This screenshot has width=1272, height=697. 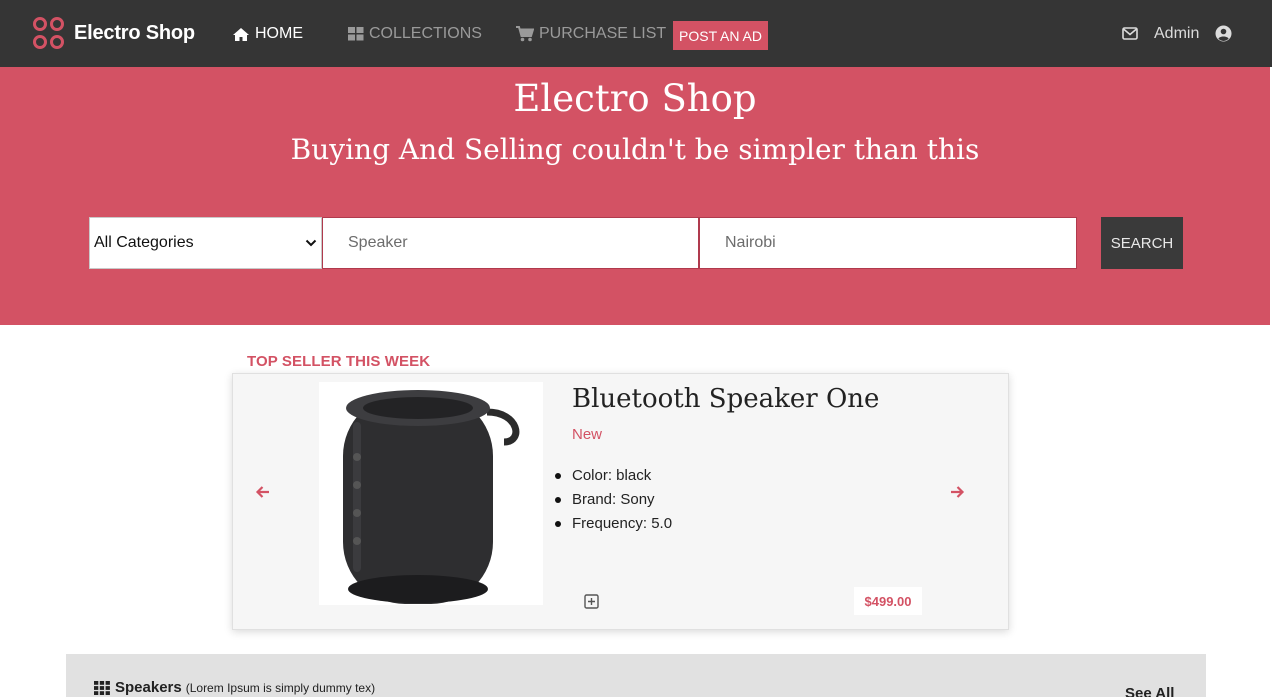 What do you see at coordinates (425, 33) in the screenshot?
I see `nav-collections-label: COLLECTIONS` at bounding box center [425, 33].